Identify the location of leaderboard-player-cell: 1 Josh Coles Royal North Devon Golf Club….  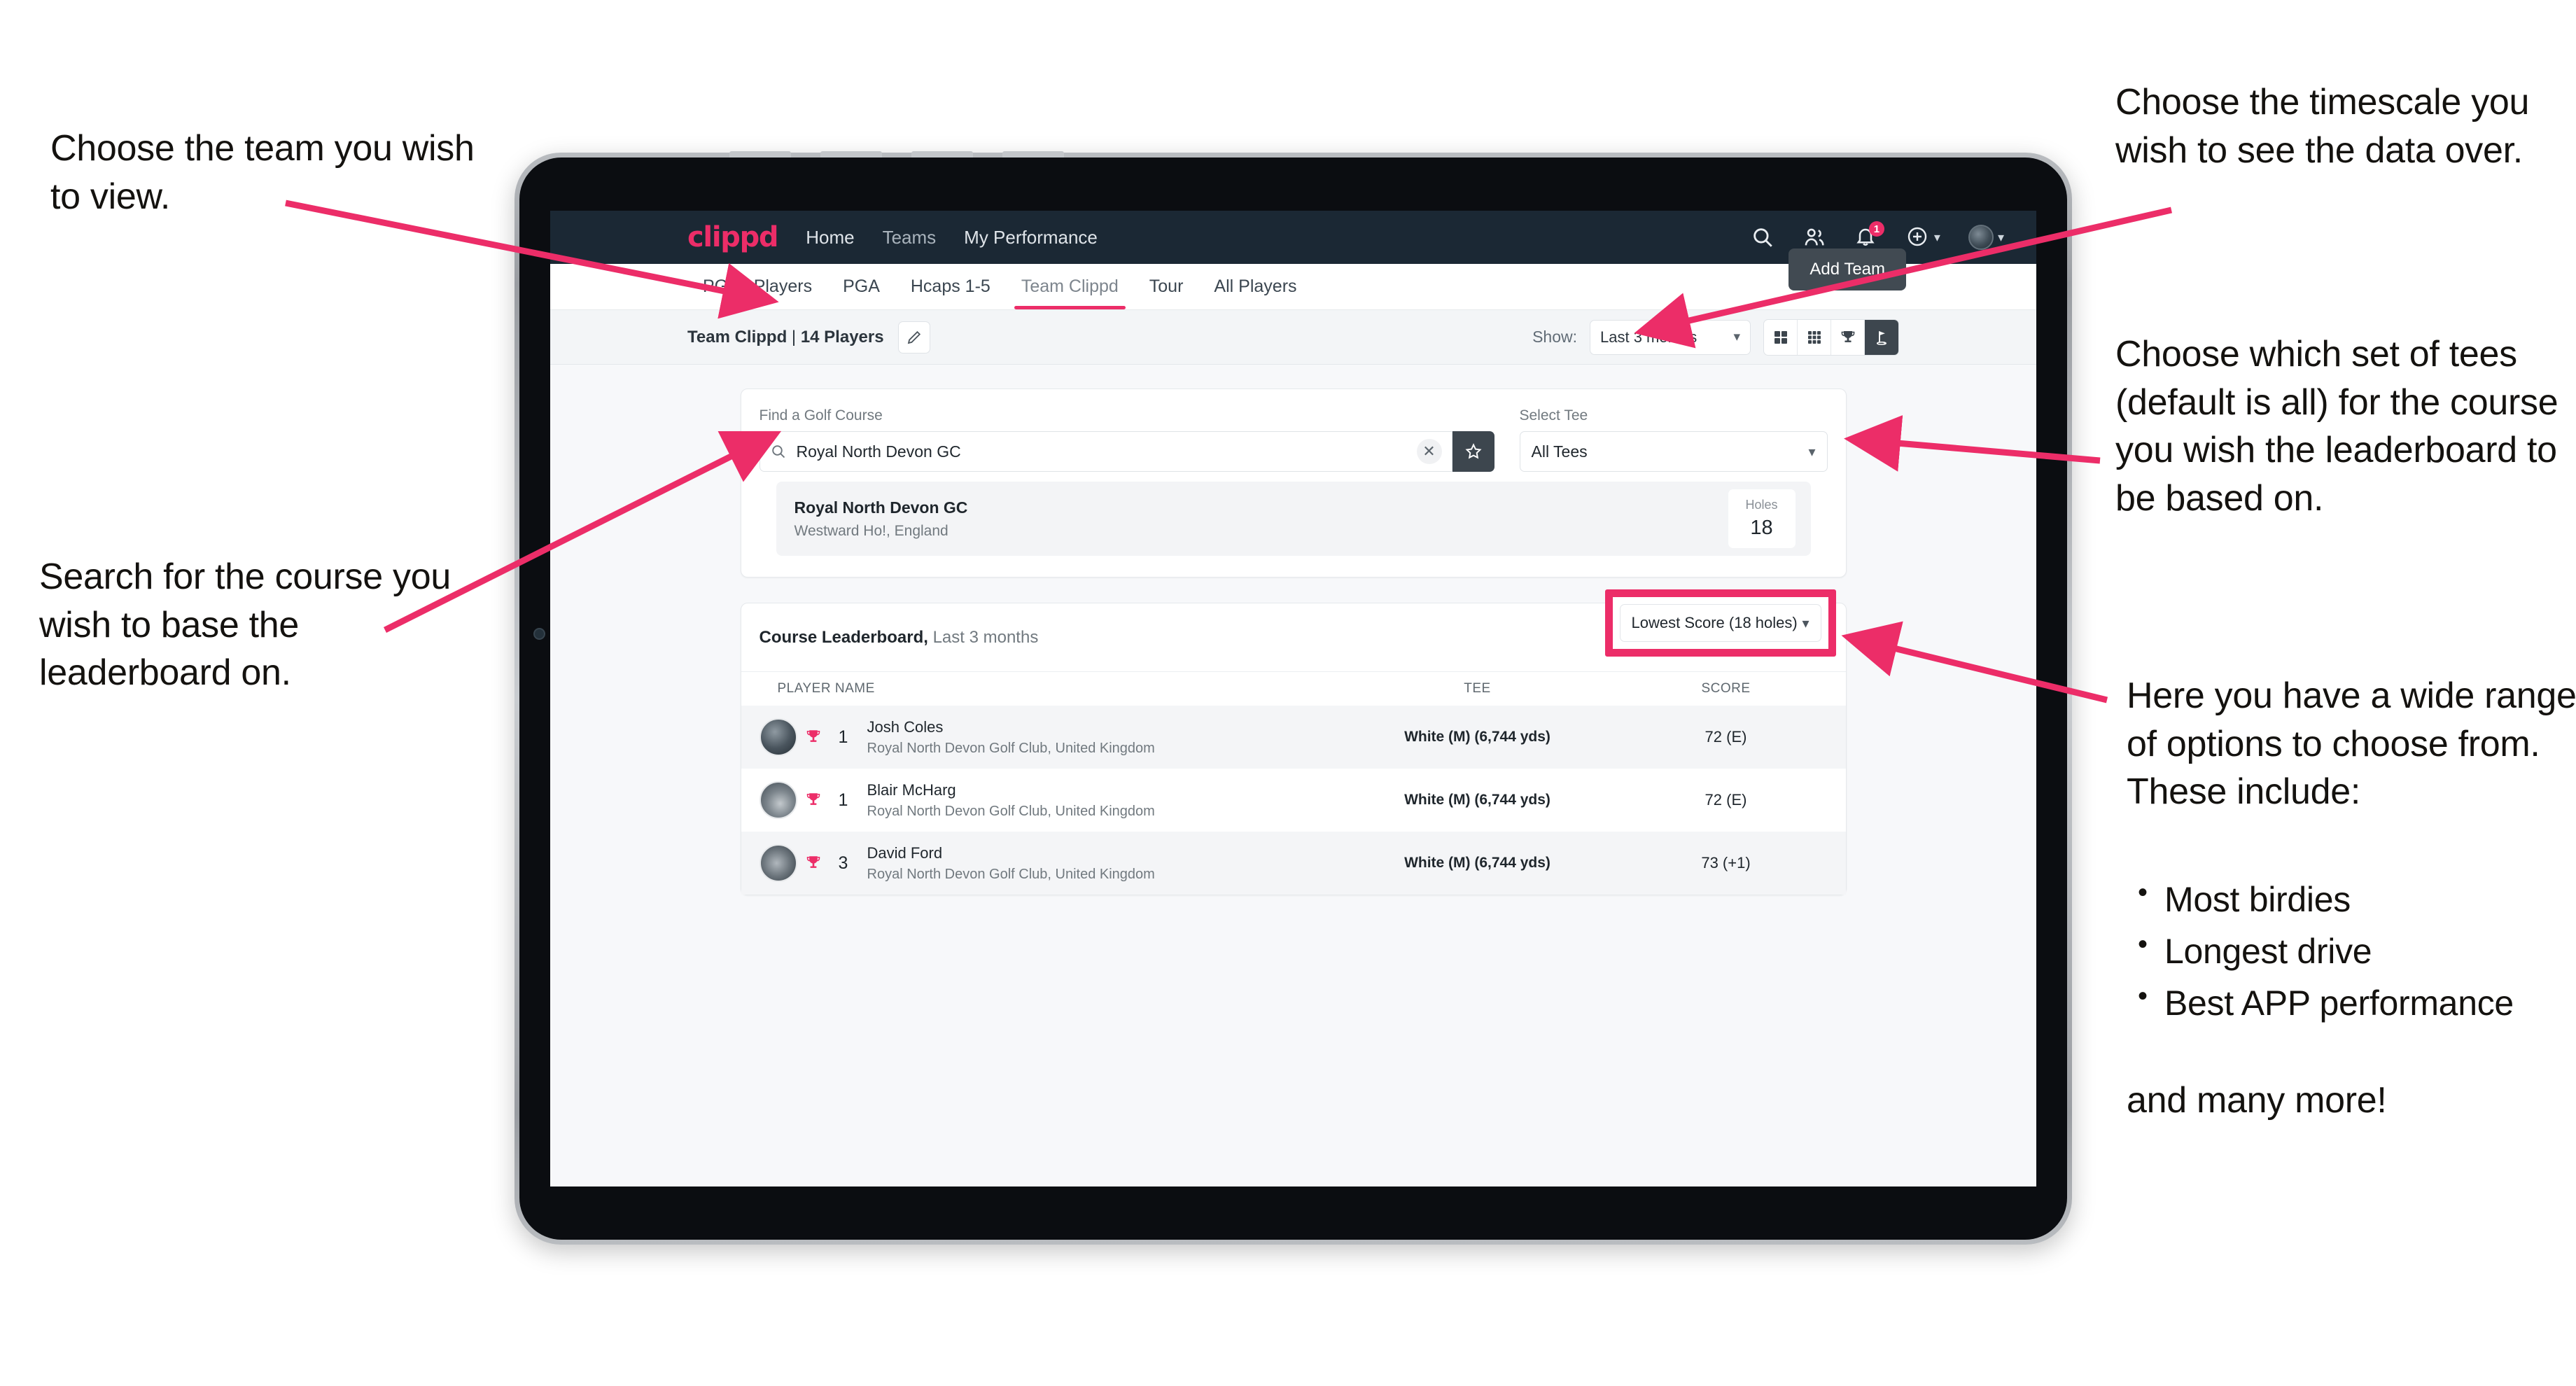
(1045, 737).